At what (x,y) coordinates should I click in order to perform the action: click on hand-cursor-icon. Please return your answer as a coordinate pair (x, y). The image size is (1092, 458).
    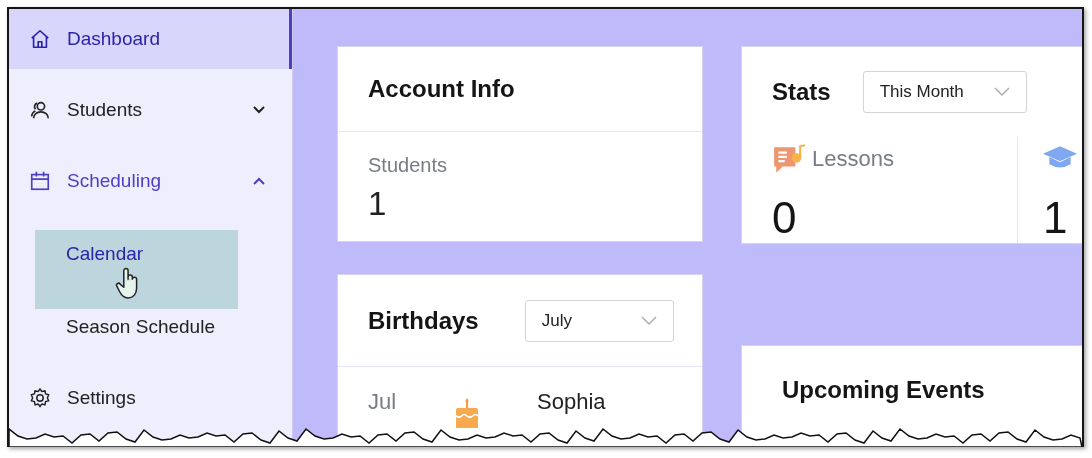
    Looking at the image, I should click on (127, 283).